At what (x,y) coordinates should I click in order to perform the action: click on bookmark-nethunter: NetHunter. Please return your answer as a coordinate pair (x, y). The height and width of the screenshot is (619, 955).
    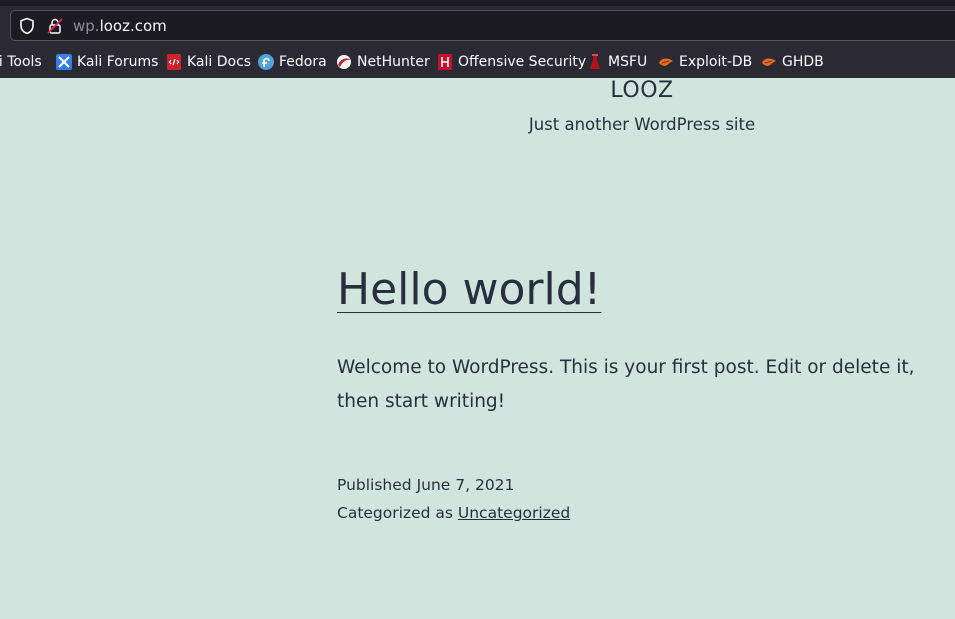
    Looking at the image, I should click on (383, 62).